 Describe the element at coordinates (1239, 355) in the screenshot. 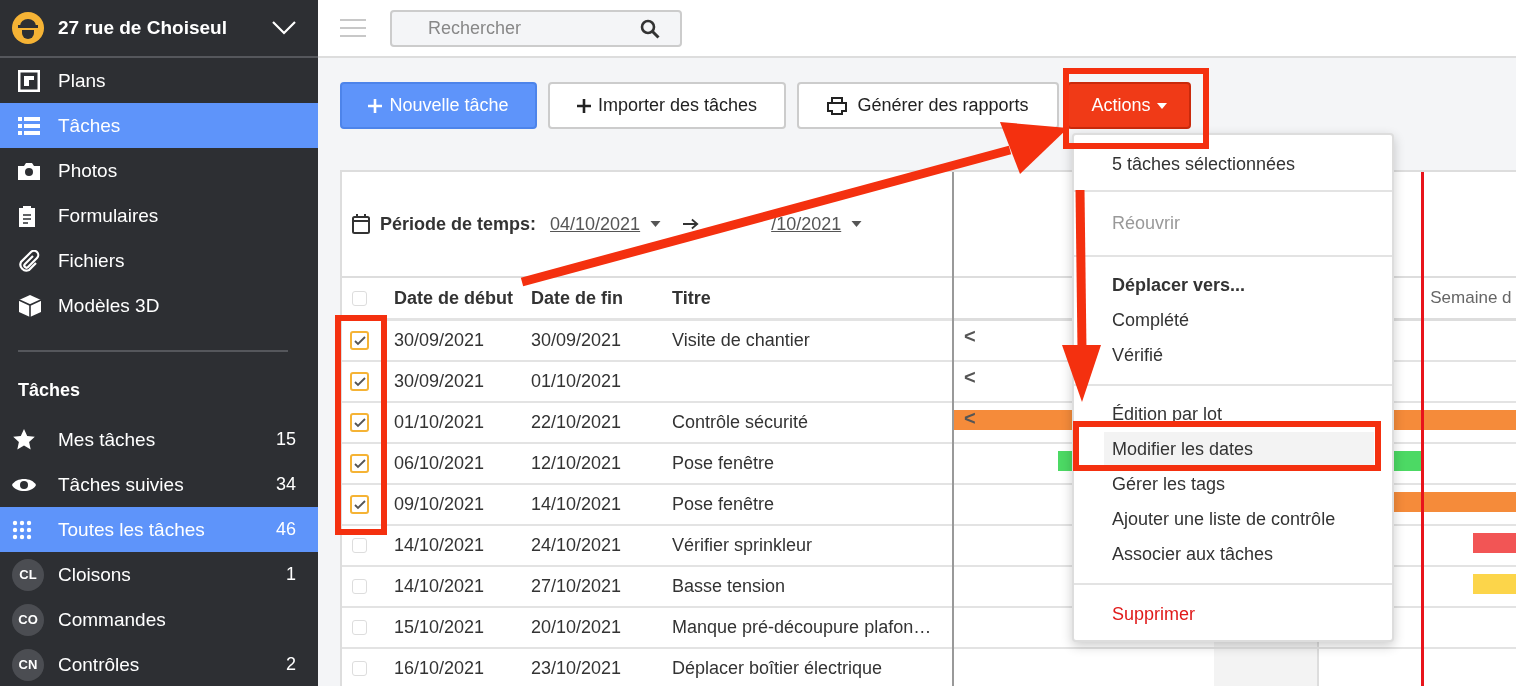

I see `menu-item: Vérifié` at that location.